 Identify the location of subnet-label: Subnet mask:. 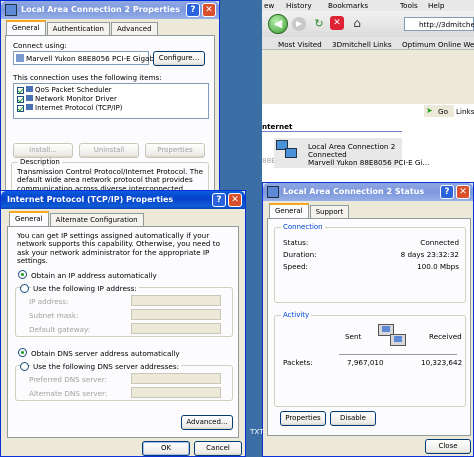
(54, 315).